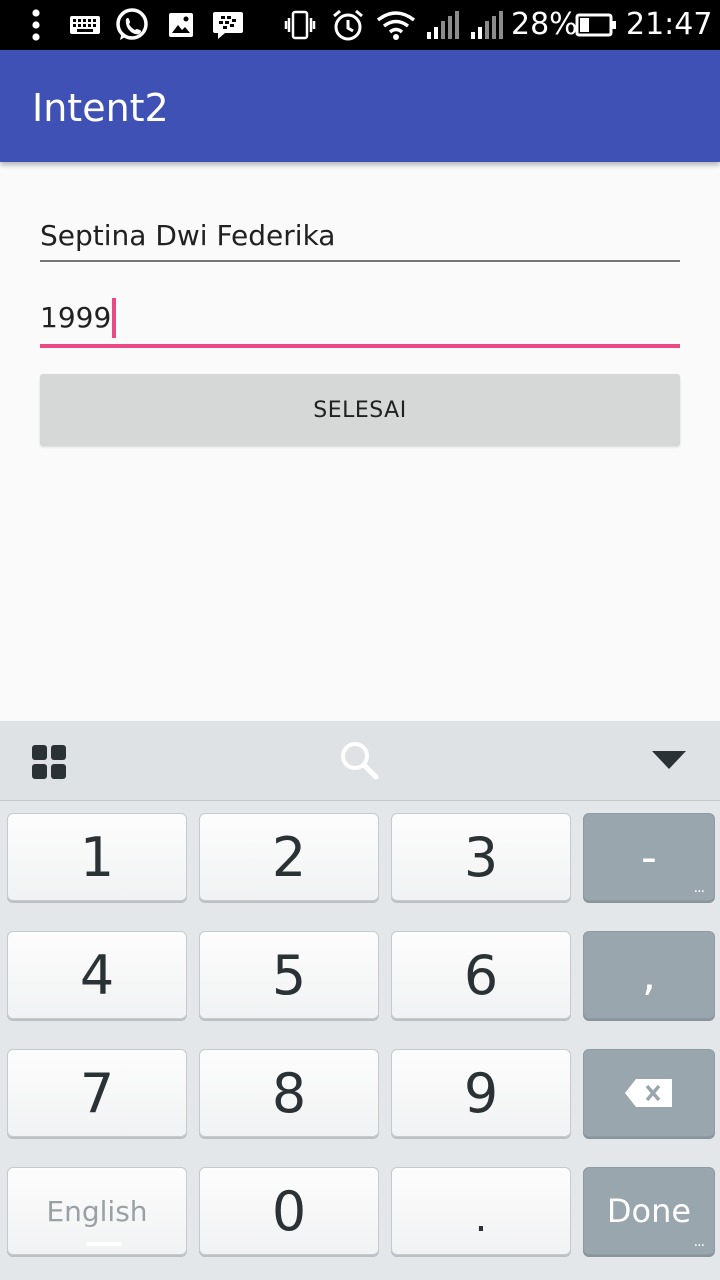  What do you see at coordinates (50, 763) in the screenshot?
I see `grid-icon` at bounding box center [50, 763].